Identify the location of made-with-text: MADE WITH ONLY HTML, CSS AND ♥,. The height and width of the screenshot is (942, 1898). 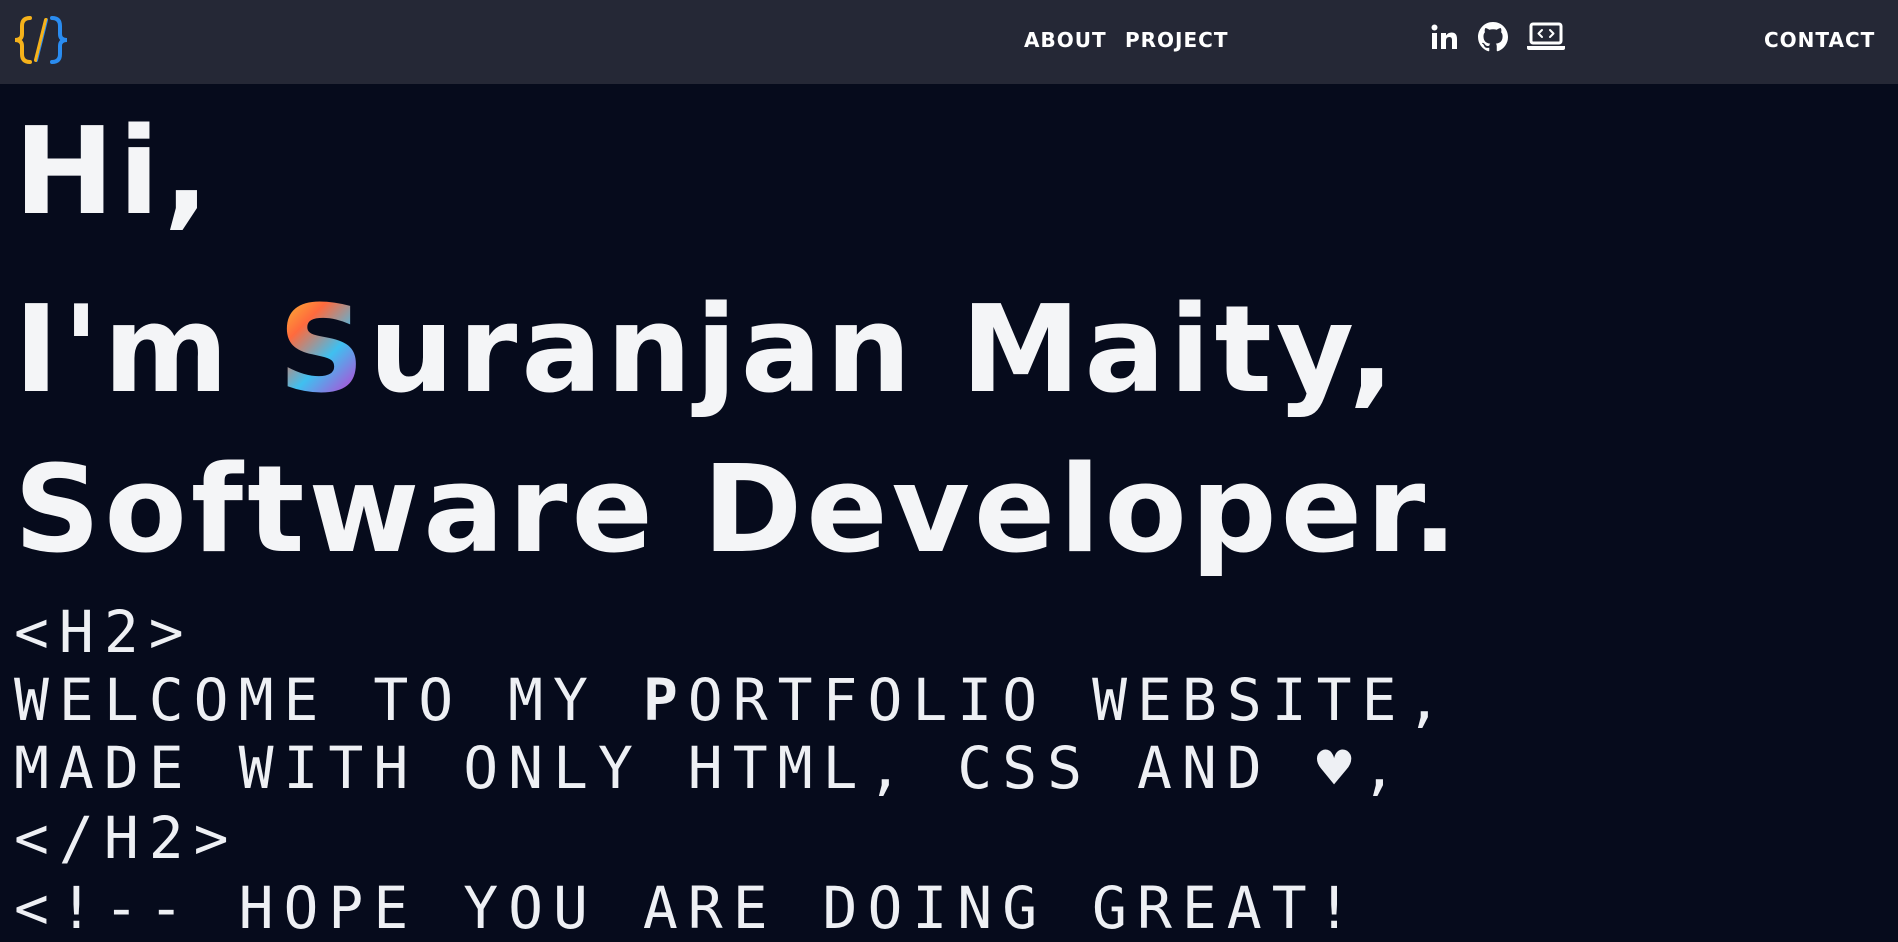
(710, 768).